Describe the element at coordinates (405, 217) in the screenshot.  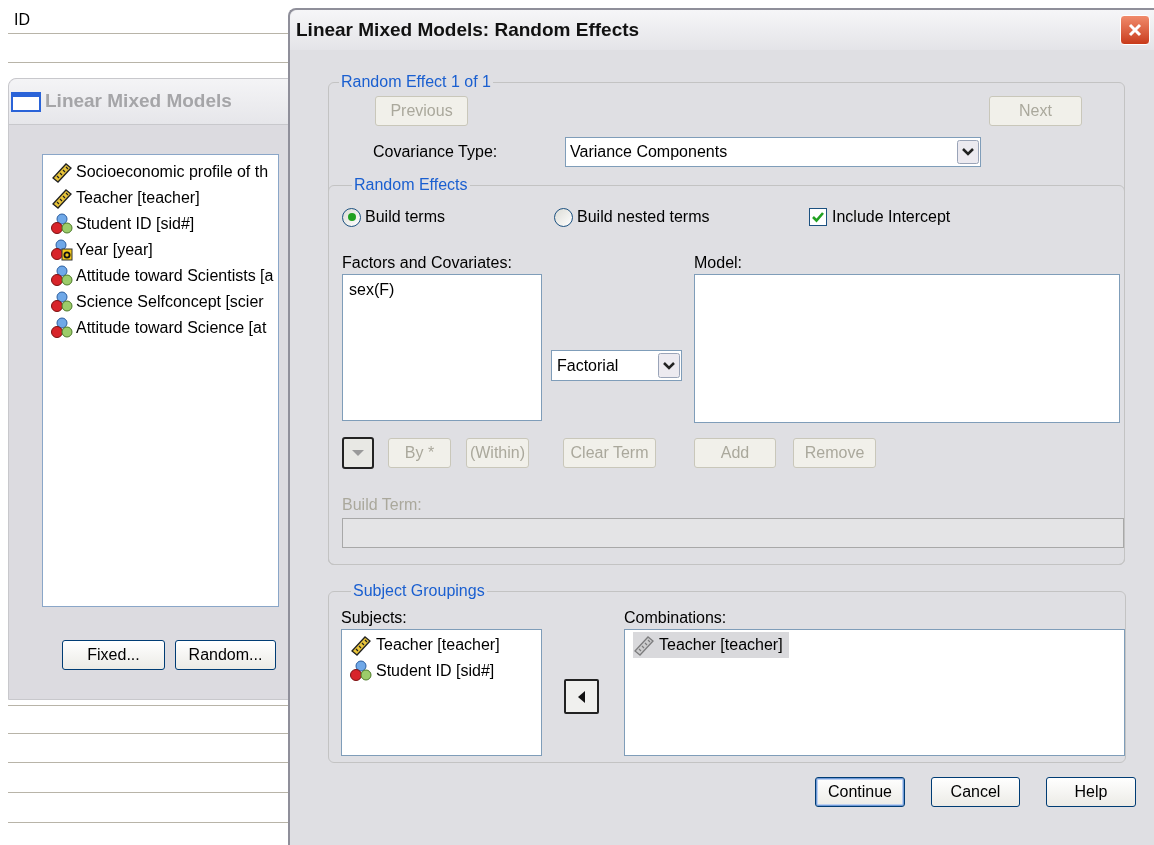
I see `radio-label: Build terms` at that location.